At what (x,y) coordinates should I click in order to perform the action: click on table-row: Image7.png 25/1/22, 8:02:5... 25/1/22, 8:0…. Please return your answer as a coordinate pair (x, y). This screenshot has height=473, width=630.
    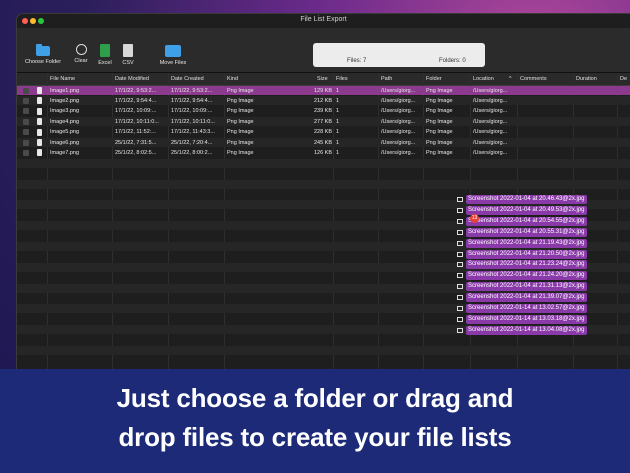
    Looking at the image, I should click on (323, 152).